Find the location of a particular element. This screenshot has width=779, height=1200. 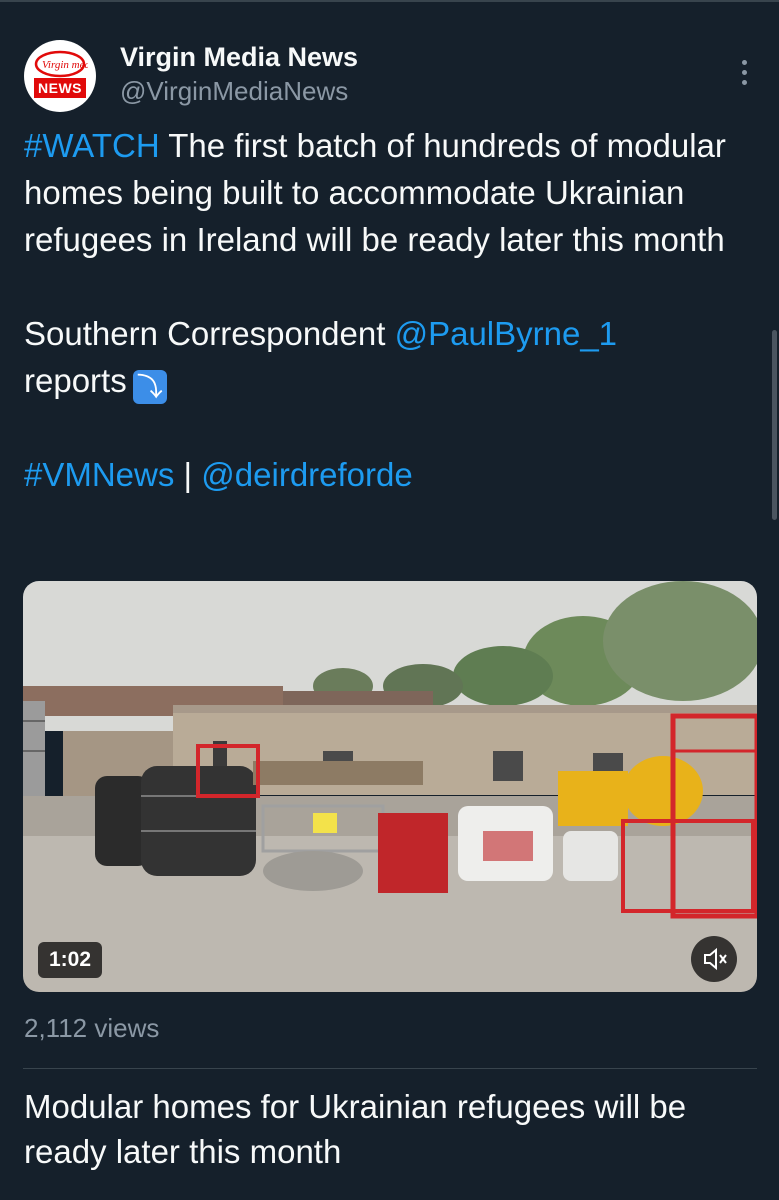

virgin-media-logo-icon: Virgin media is located at coordinates (61, 64).